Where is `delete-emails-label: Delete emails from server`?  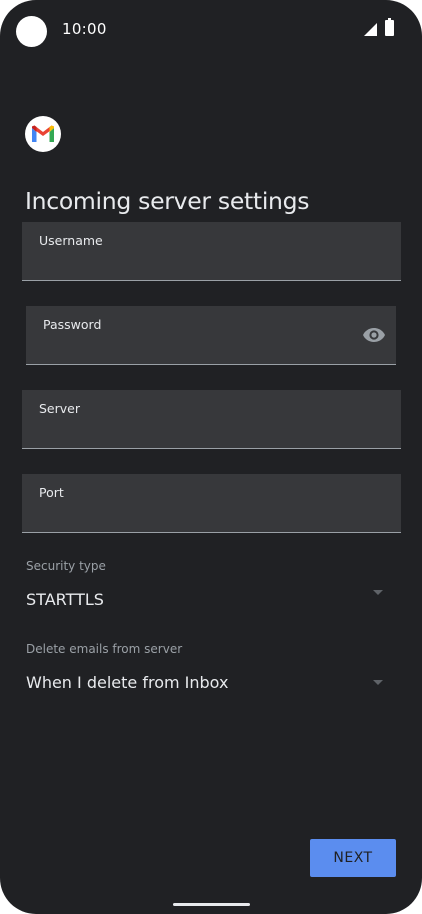
delete-emails-label: Delete emails from server is located at coordinates (104, 649).